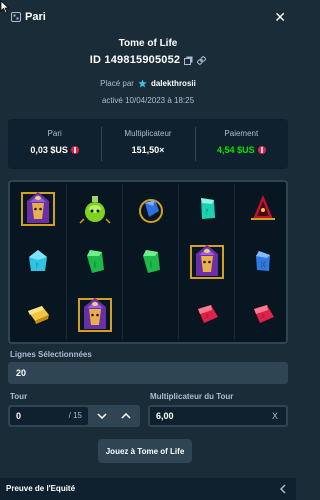  I want to click on stat-payout: Paiement 4,54 $US, so click(241, 144).